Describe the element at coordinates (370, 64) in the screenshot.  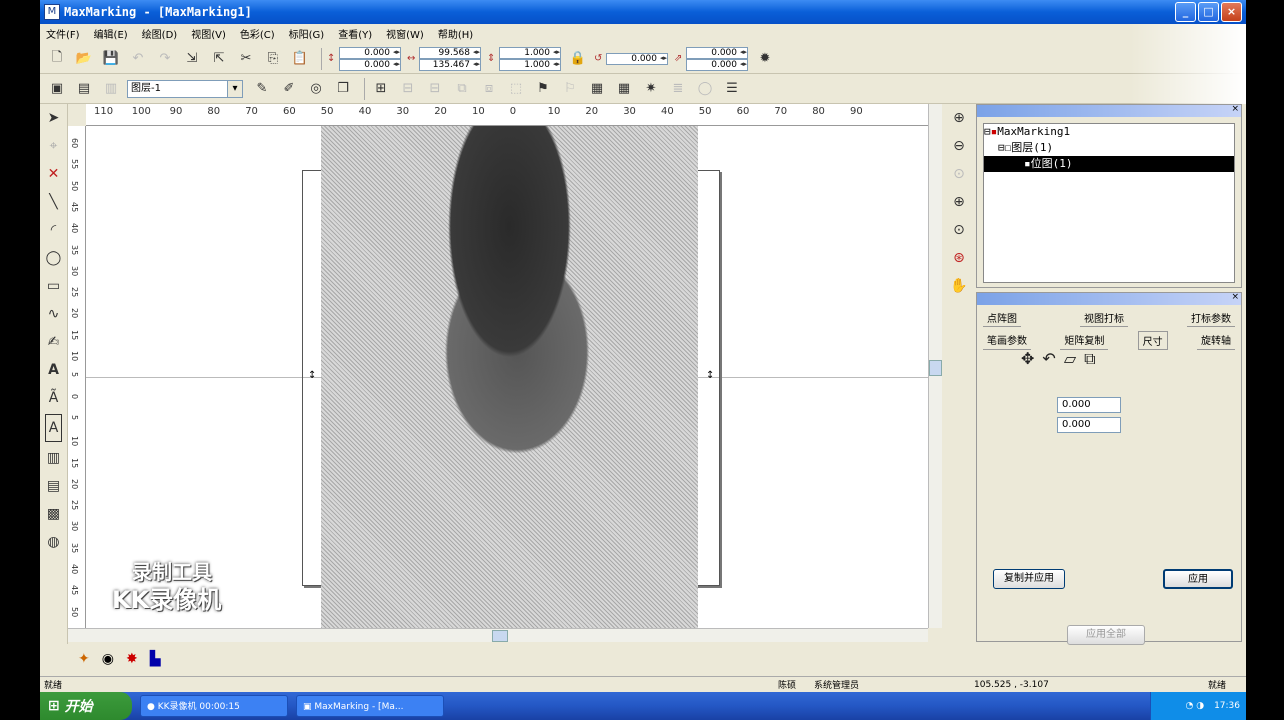
I see `pos-y-input: 0.000` at that location.